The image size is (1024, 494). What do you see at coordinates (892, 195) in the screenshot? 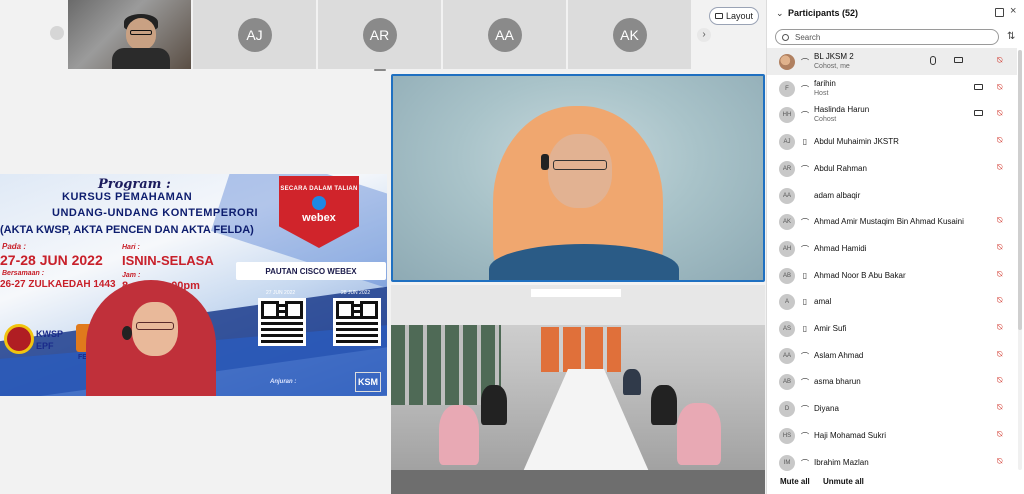
I see `participant-row: AA adam albaqir` at bounding box center [892, 195].